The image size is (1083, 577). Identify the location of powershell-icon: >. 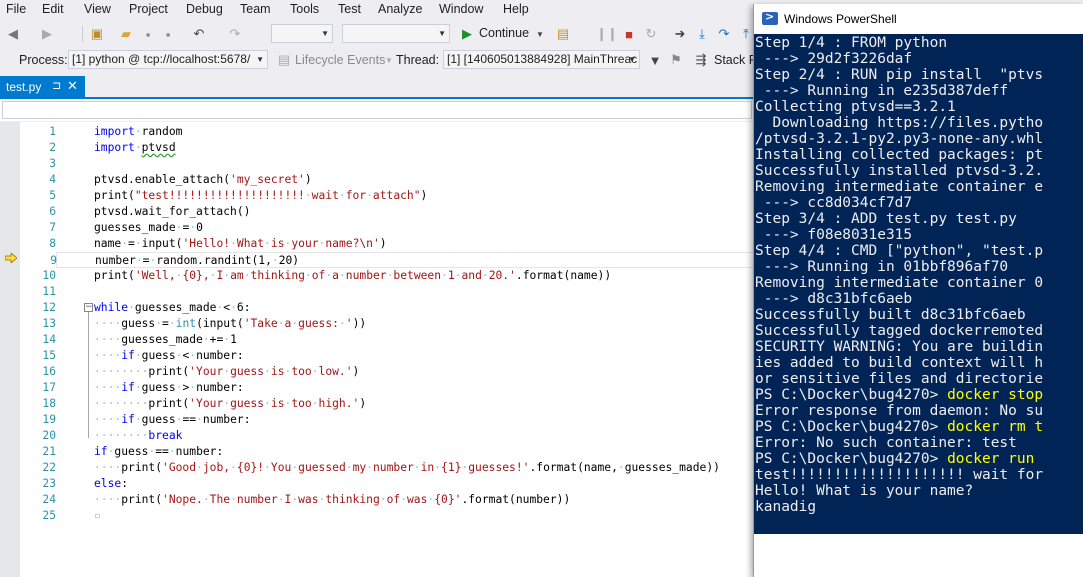
(770, 17).